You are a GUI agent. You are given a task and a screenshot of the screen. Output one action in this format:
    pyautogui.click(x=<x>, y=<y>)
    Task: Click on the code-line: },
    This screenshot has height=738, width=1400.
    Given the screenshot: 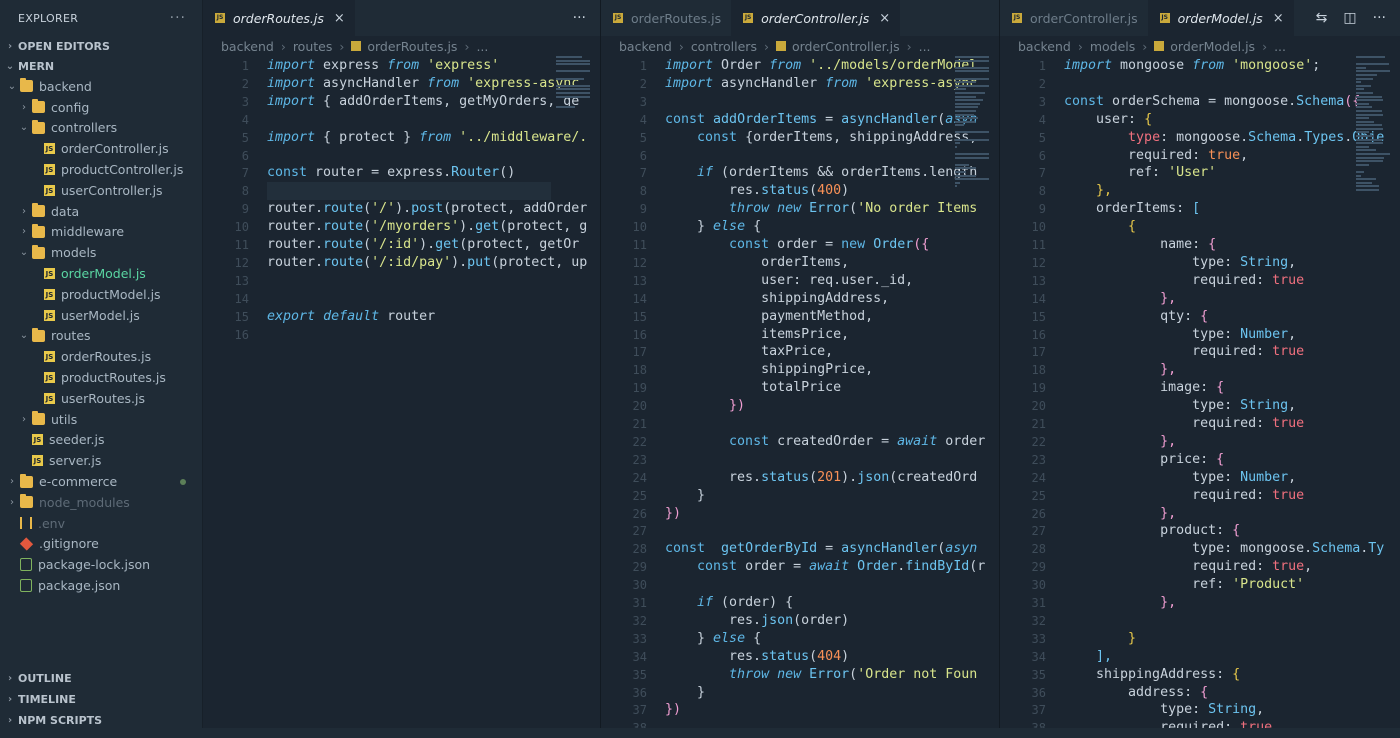 What is the action you would take?
    pyautogui.click(x=1120, y=602)
    